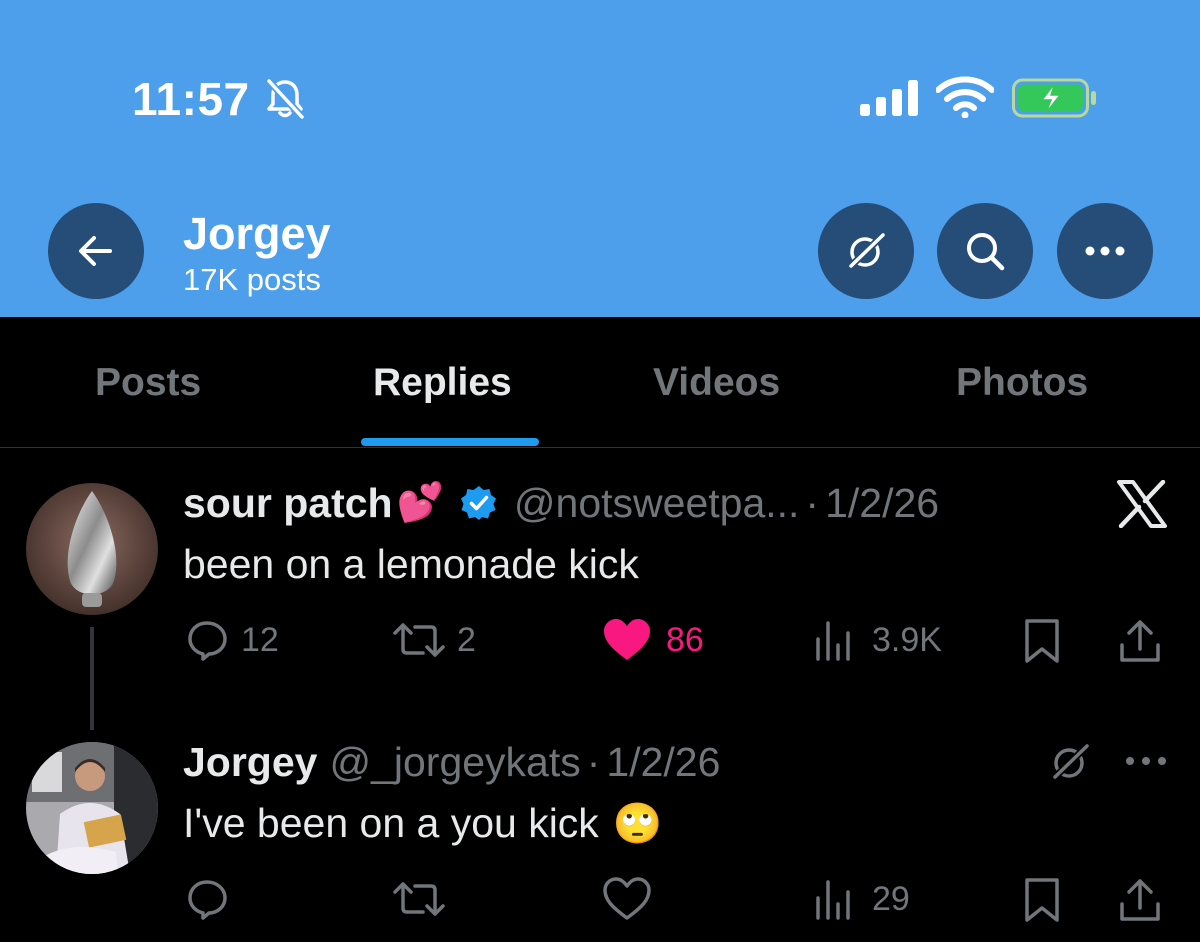  What do you see at coordinates (1022, 383) in the screenshot?
I see `tab-photos: Photos` at bounding box center [1022, 383].